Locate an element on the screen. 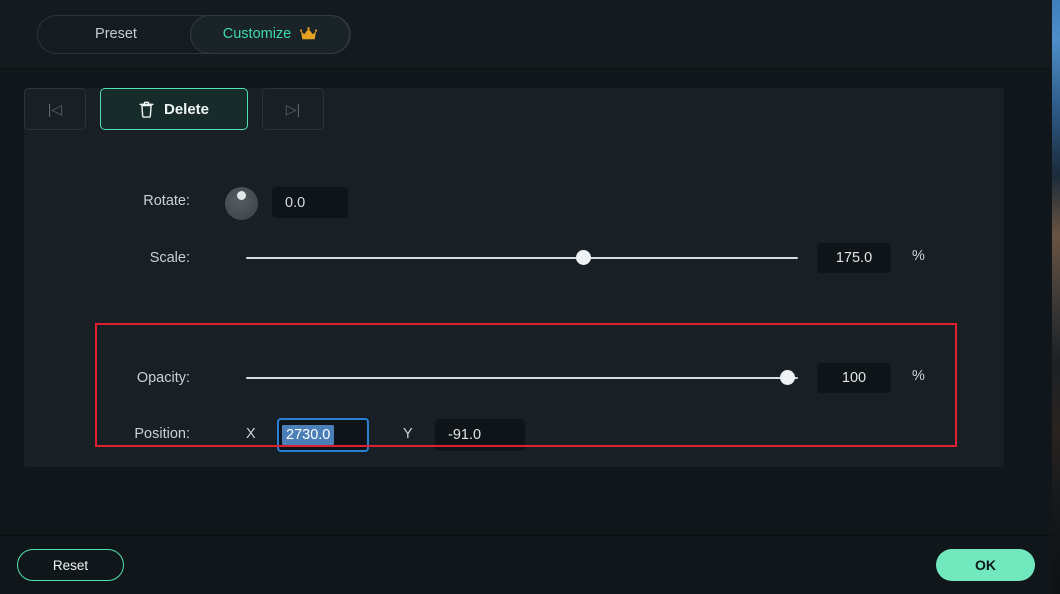  tab-preset: Preset is located at coordinates (116, 34).